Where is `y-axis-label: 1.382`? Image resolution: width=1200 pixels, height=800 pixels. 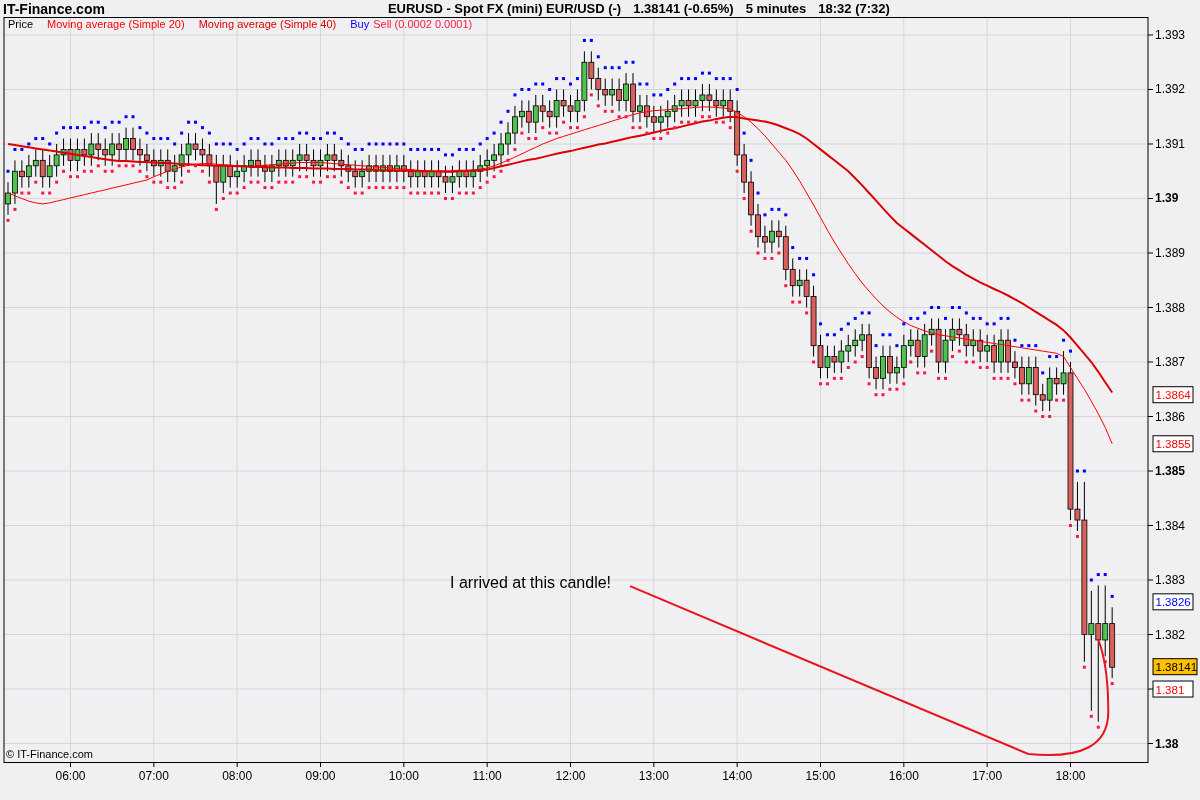
y-axis-label: 1.382 is located at coordinates (1170, 634).